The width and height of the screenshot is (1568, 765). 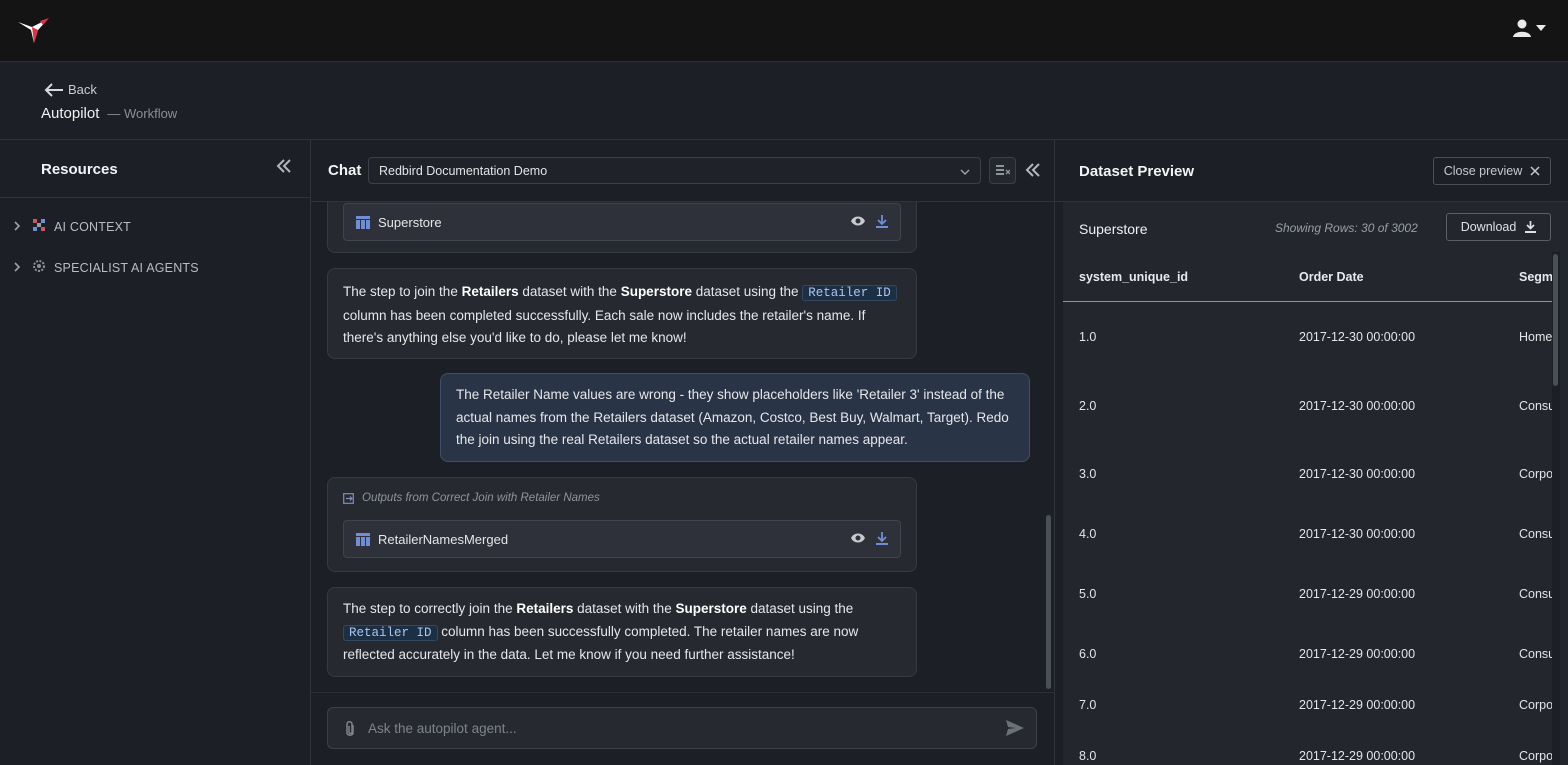 What do you see at coordinates (70, 113) in the screenshot?
I see `page-title: Autopilot` at bounding box center [70, 113].